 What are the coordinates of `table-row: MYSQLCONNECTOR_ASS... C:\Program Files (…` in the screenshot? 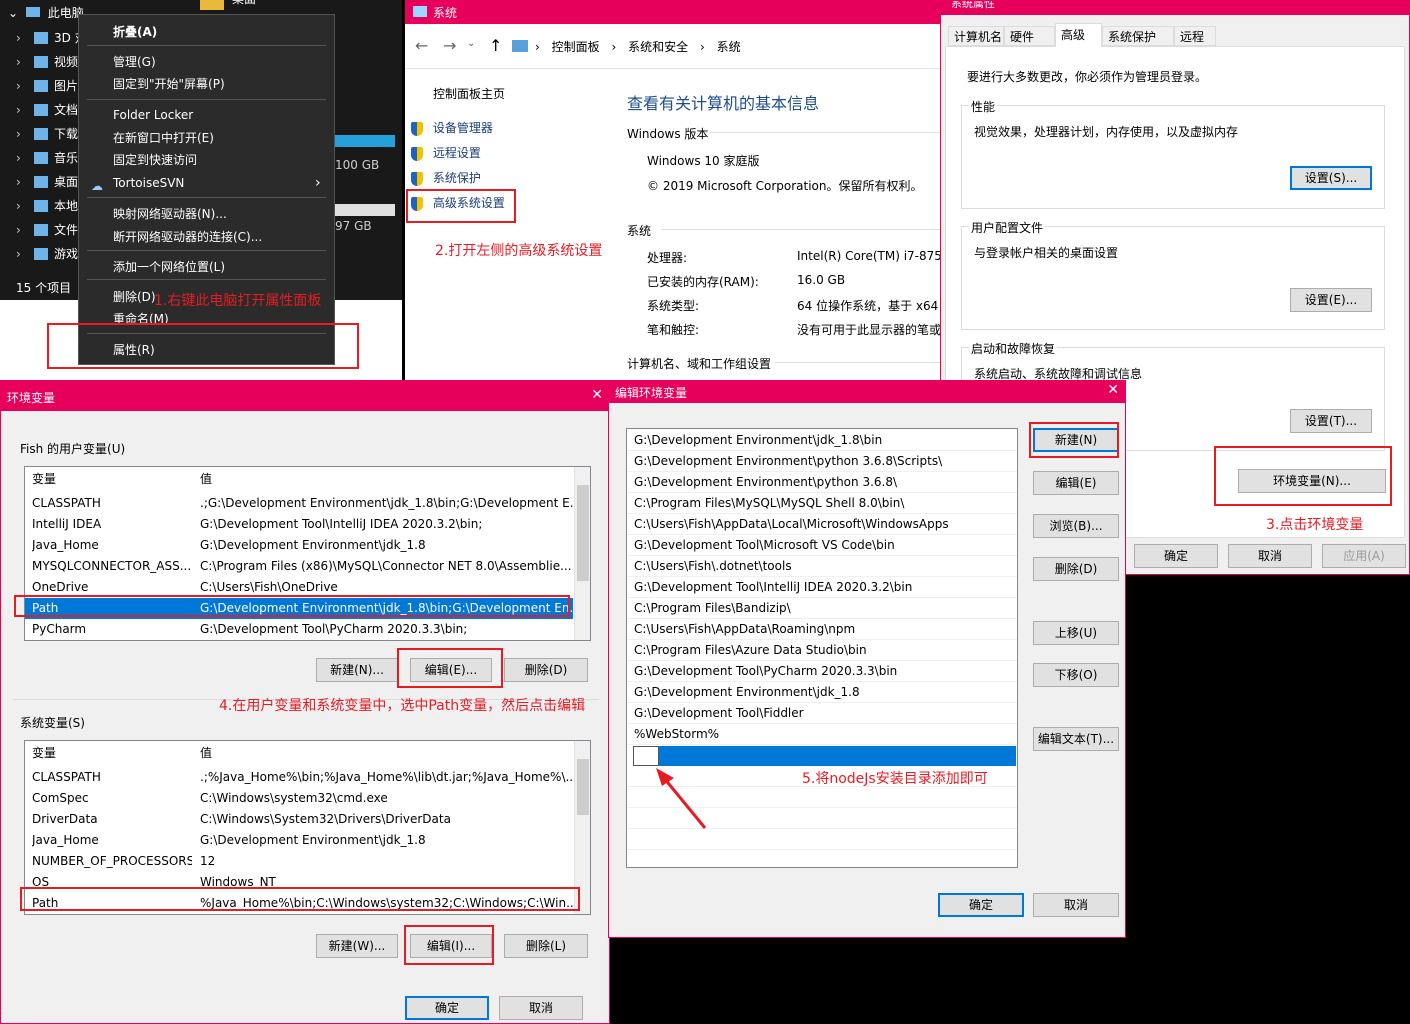 It's located at (299, 566).